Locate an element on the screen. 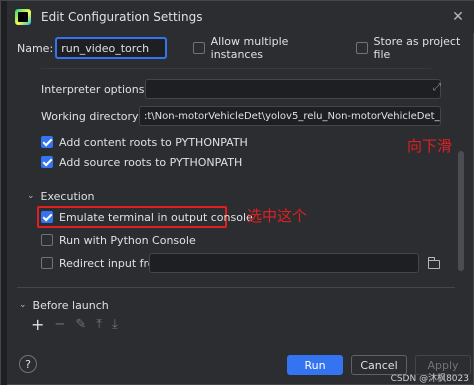 This screenshot has height=385, width=474. name-input: run_video_torch is located at coordinates (111, 48).